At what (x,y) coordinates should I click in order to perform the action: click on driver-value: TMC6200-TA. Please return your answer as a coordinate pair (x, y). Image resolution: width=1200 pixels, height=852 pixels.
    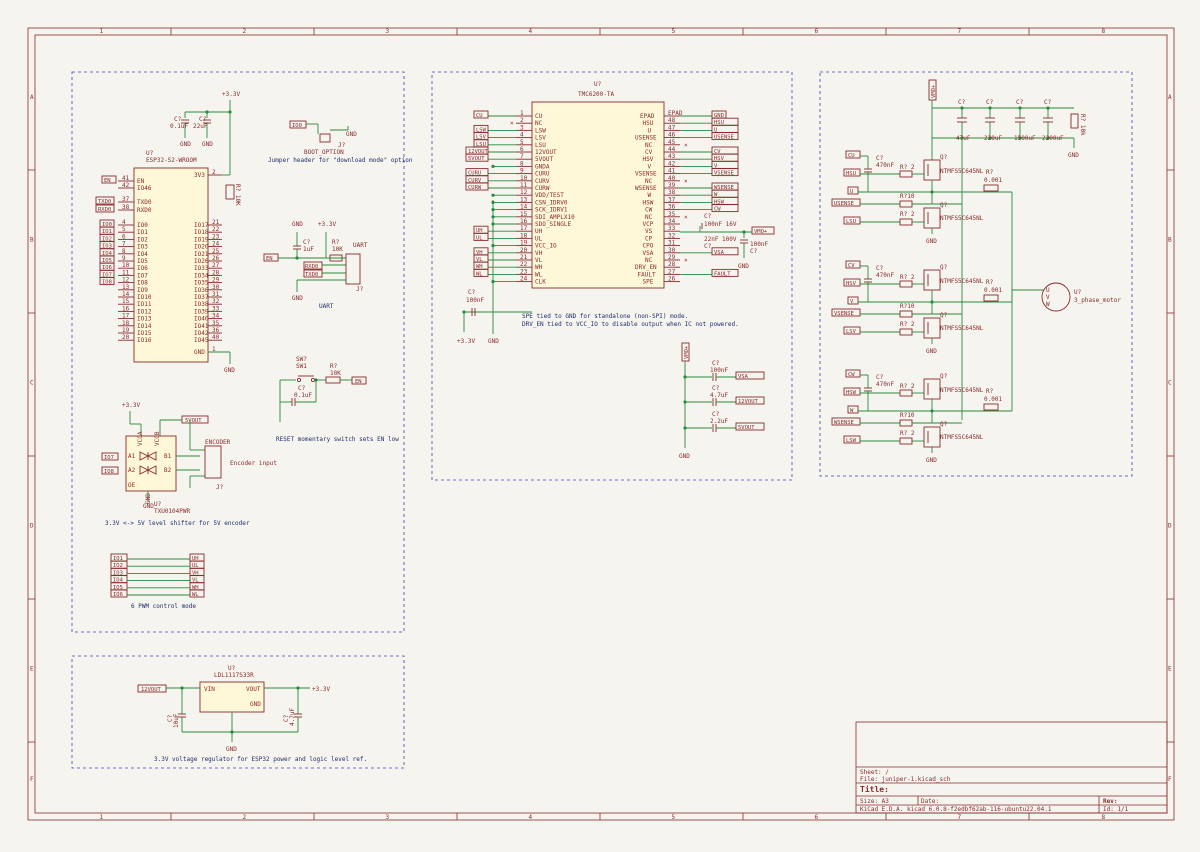
    Looking at the image, I should click on (596, 94).